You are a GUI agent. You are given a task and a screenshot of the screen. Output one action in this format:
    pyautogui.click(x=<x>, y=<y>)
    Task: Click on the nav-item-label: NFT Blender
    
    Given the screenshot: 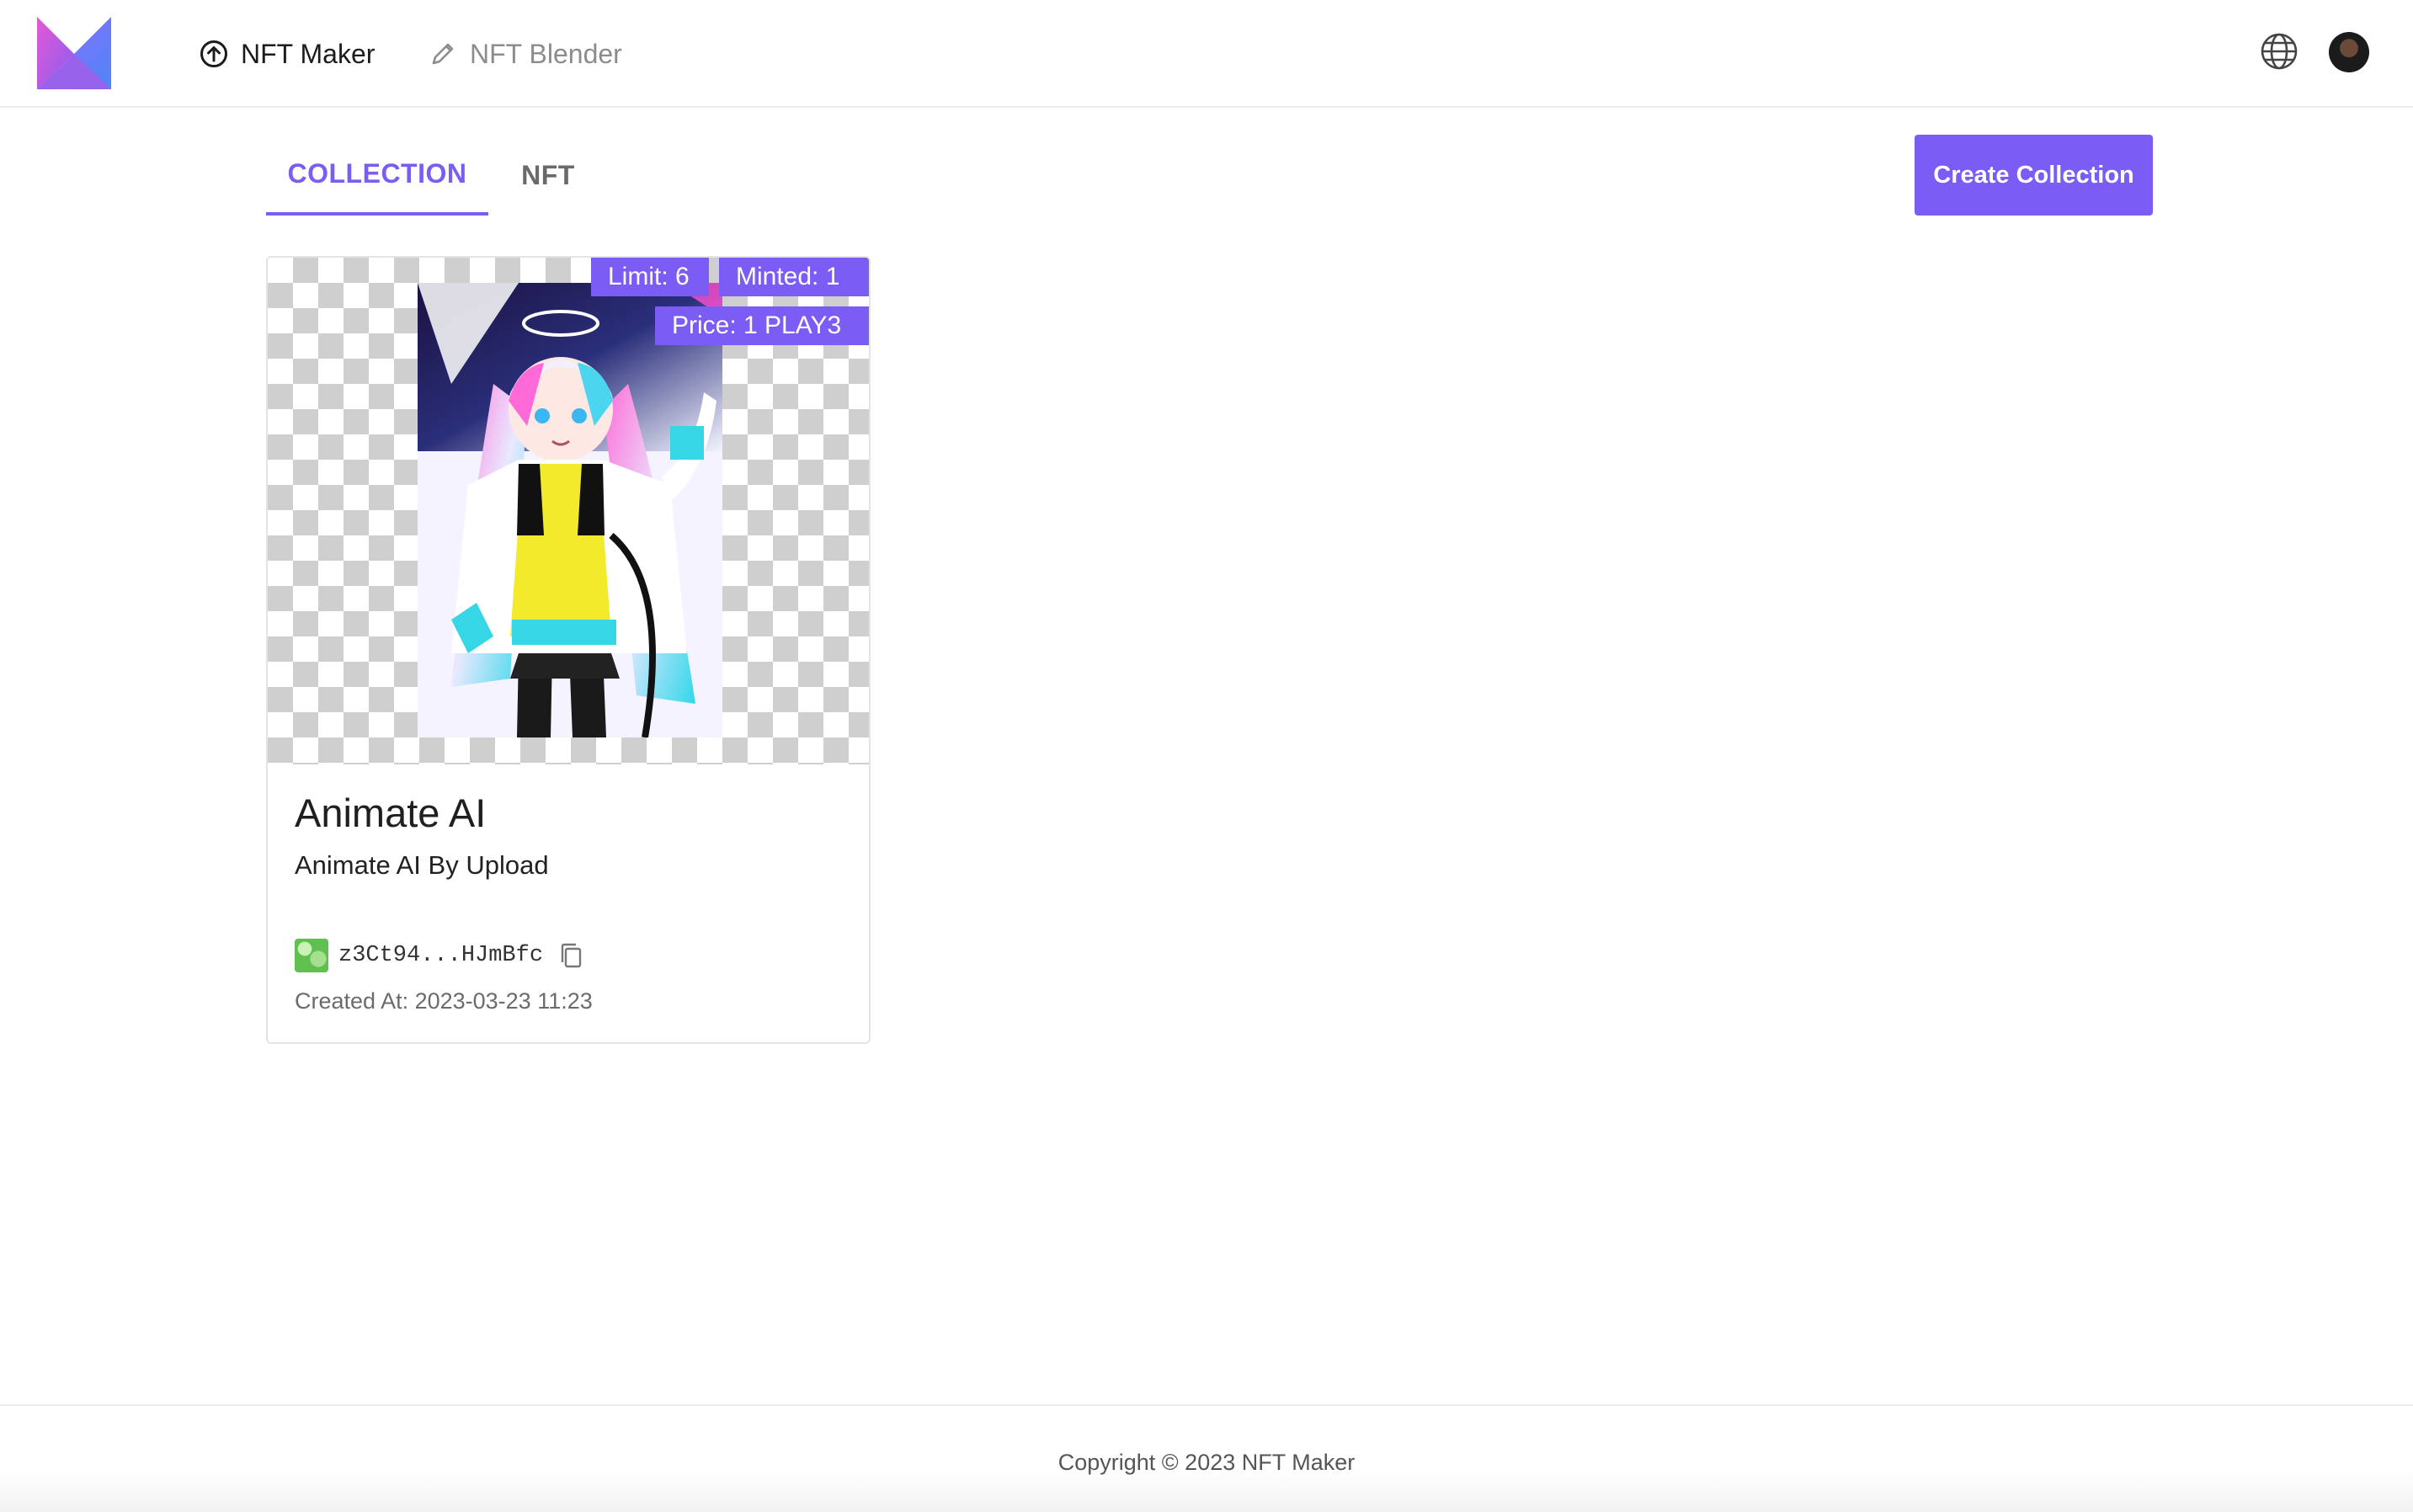 What is the action you would take?
    pyautogui.click(x=546, y=54)
    